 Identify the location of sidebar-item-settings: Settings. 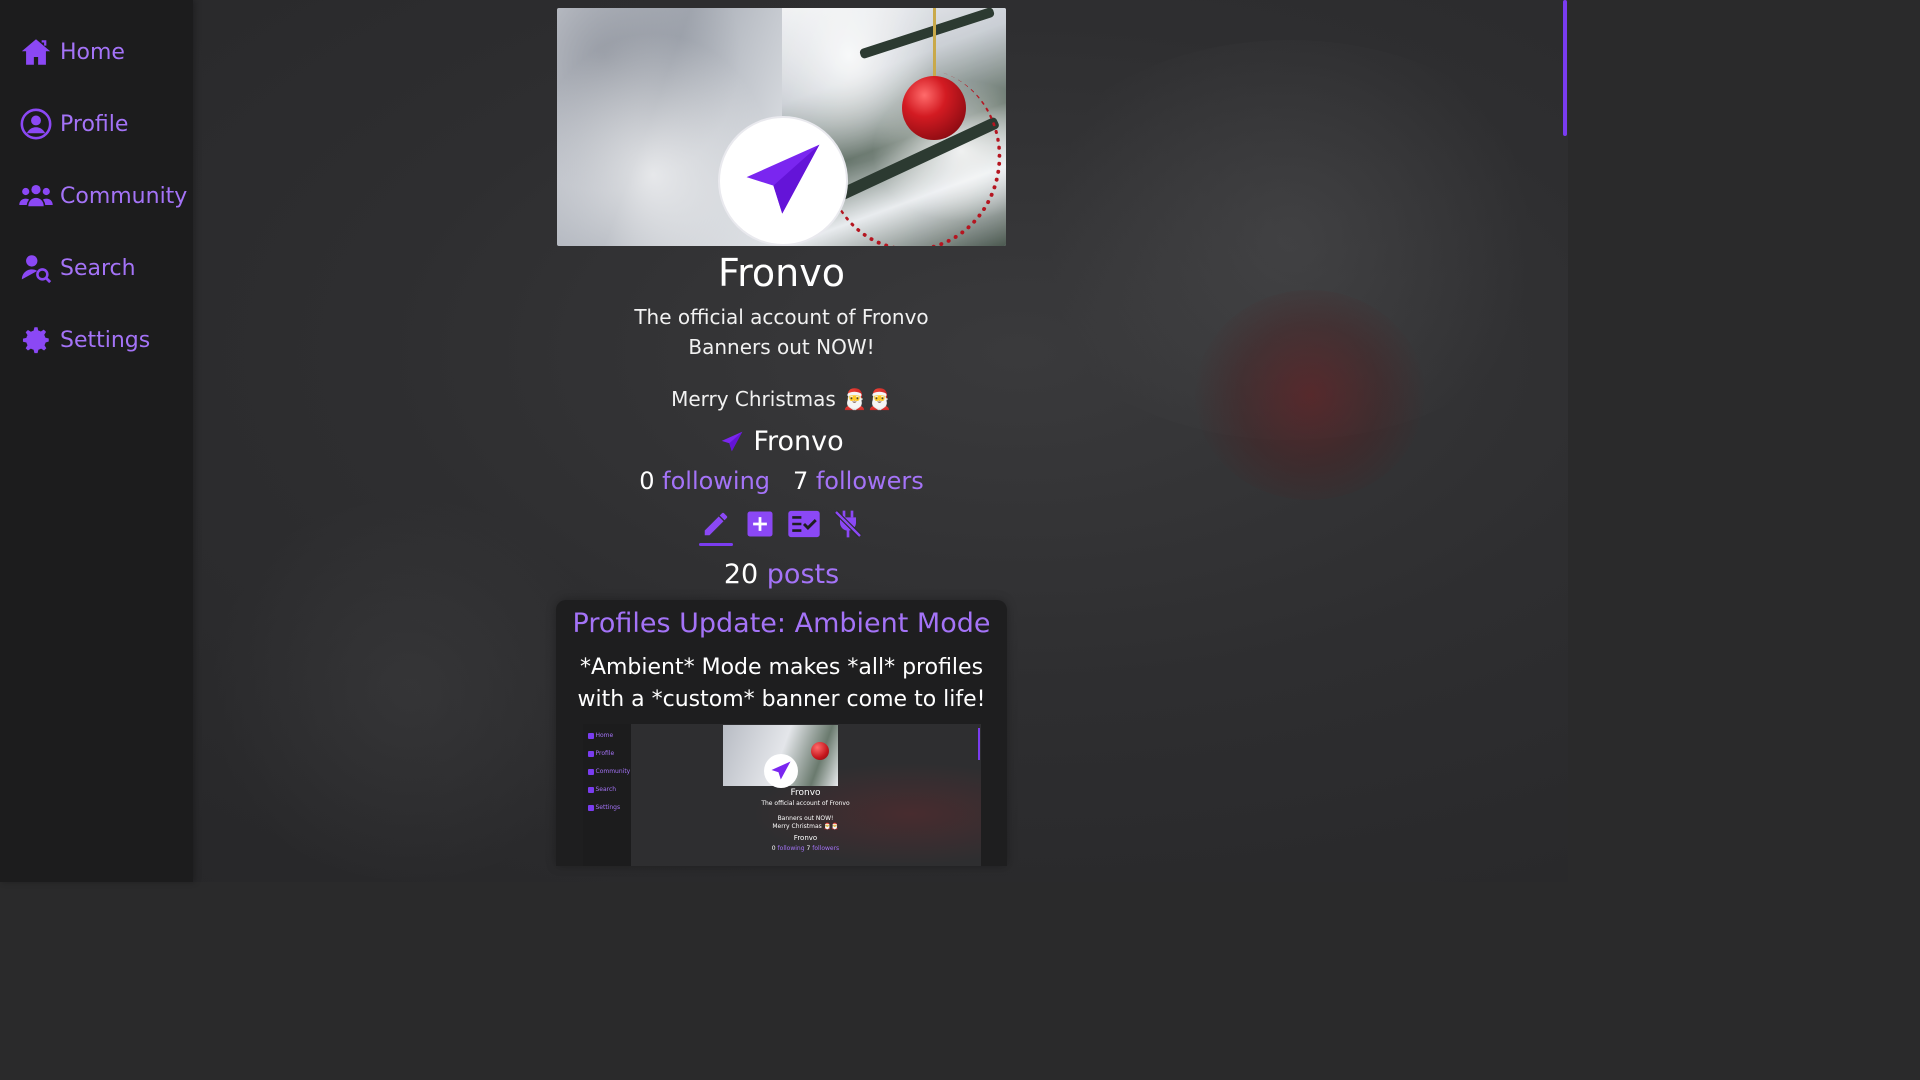
(84, 340).